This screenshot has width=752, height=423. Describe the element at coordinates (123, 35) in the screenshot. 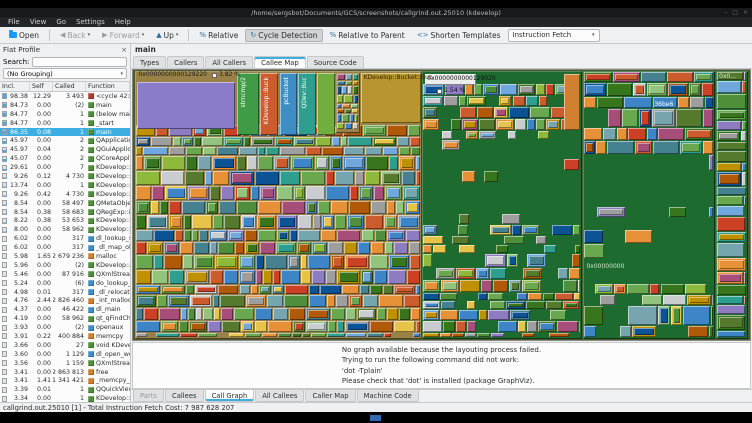

I see `forward-button: ▶ Forward ▾` at that location.